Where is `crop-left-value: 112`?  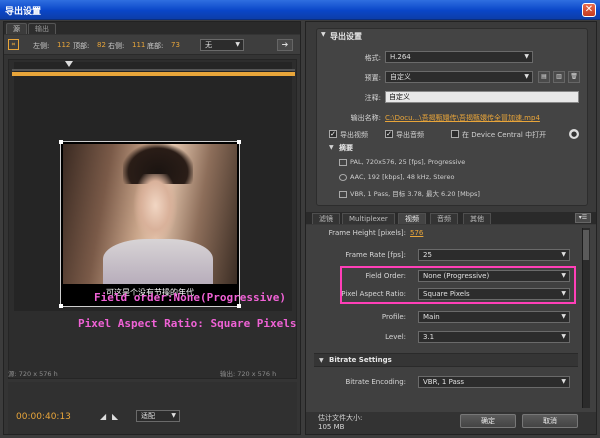 crop-left-value: 112 is located at coordinates (63, 45).